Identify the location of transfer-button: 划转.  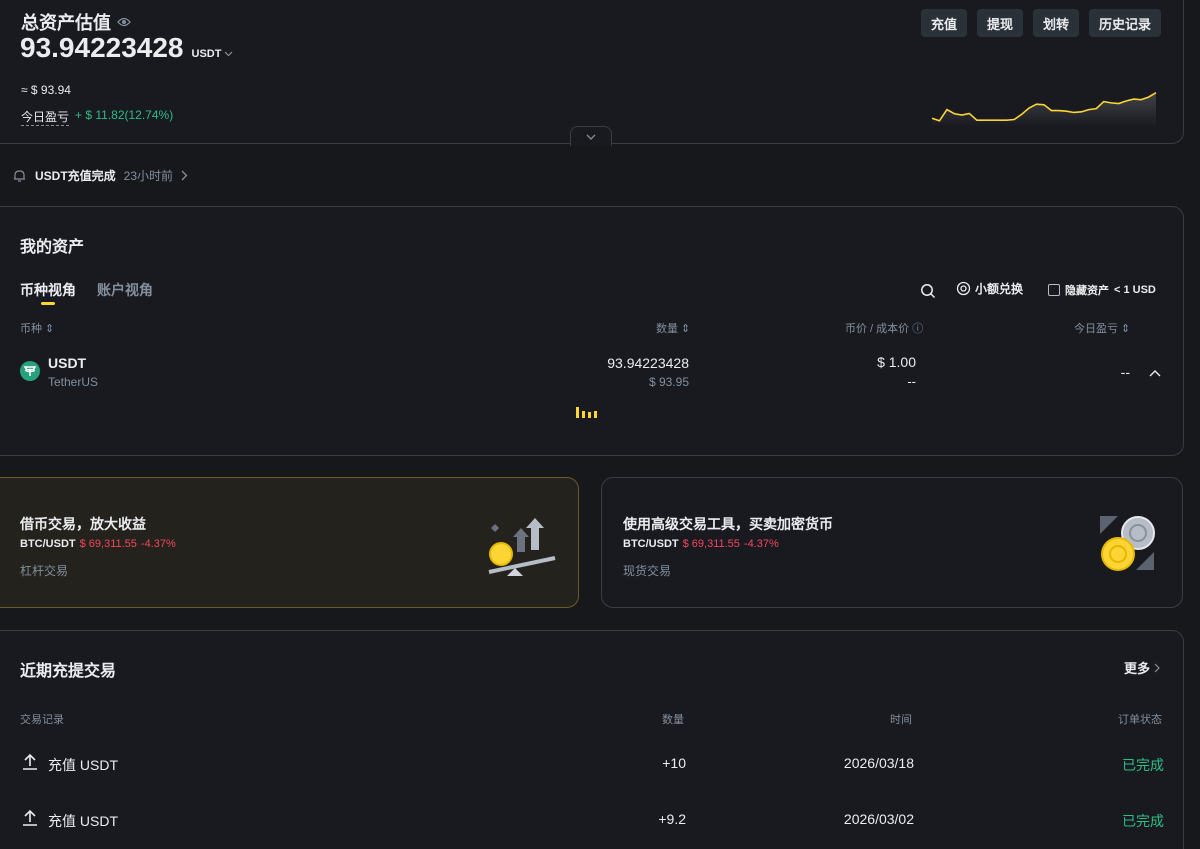
(1055, 23).